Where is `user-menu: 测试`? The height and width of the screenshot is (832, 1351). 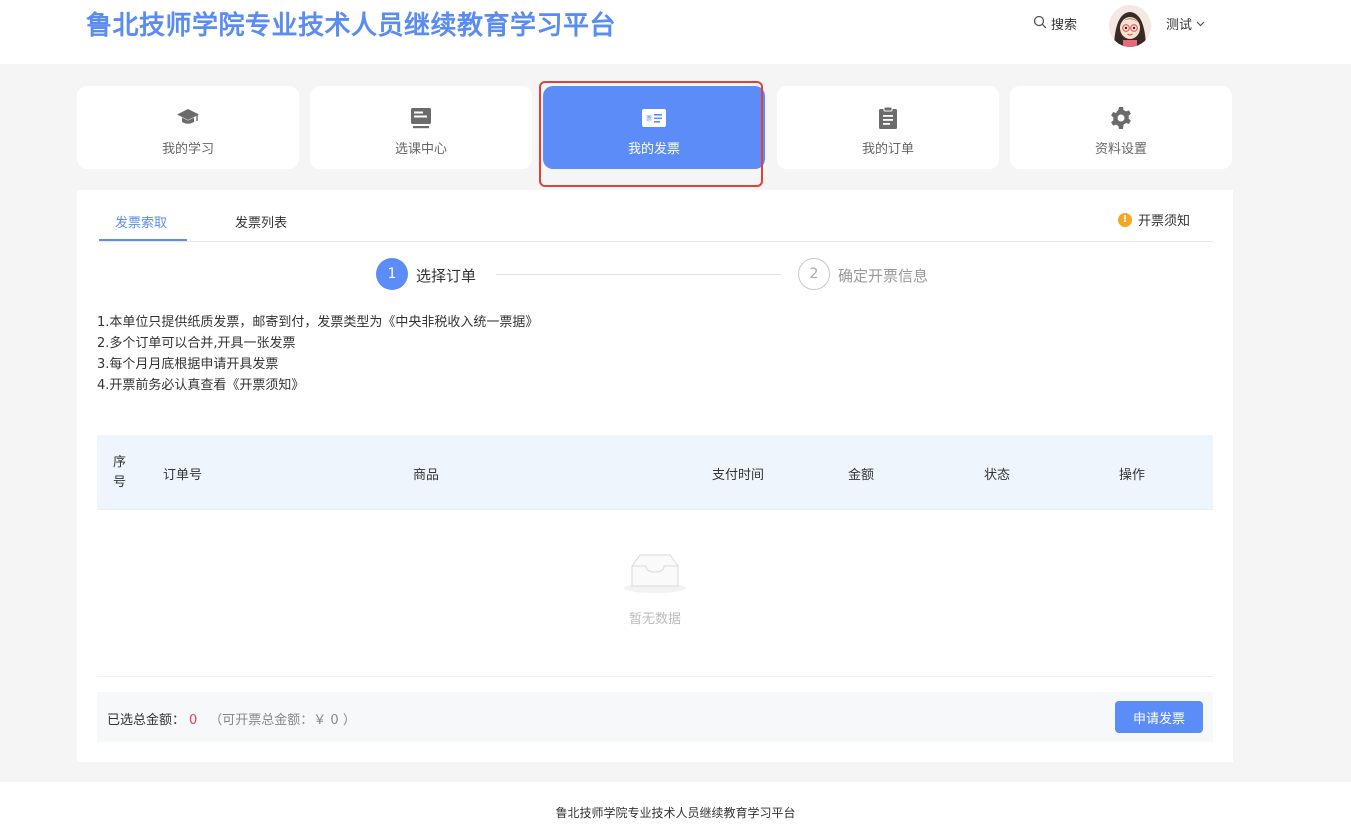 user-menu: 测试 is located at coordinates (1185, 23).